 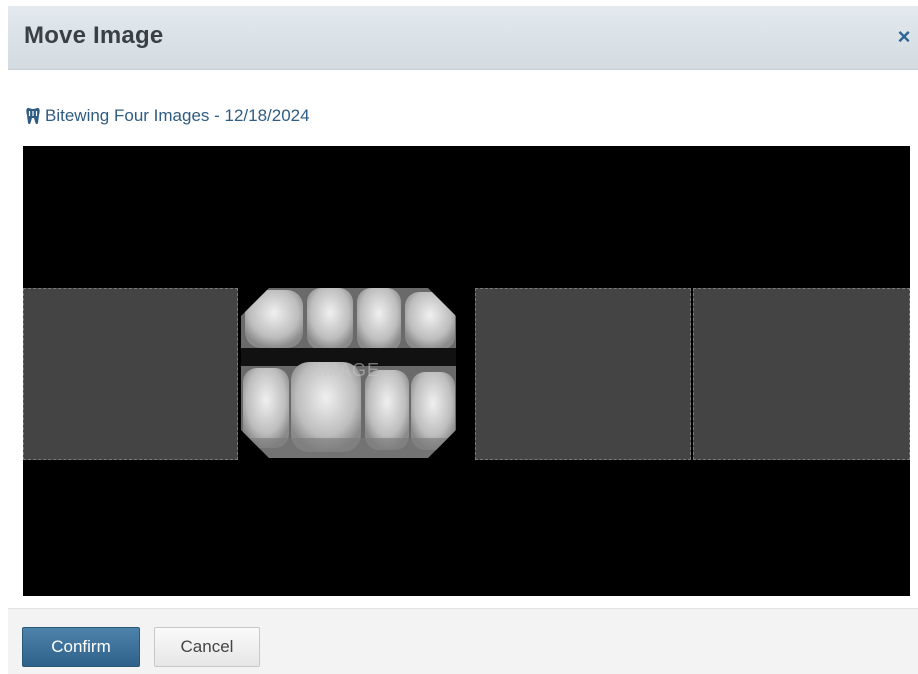 I want to click on series-label: Bitewing Four Images - 12/18/2024, so click(x=177, y=116).